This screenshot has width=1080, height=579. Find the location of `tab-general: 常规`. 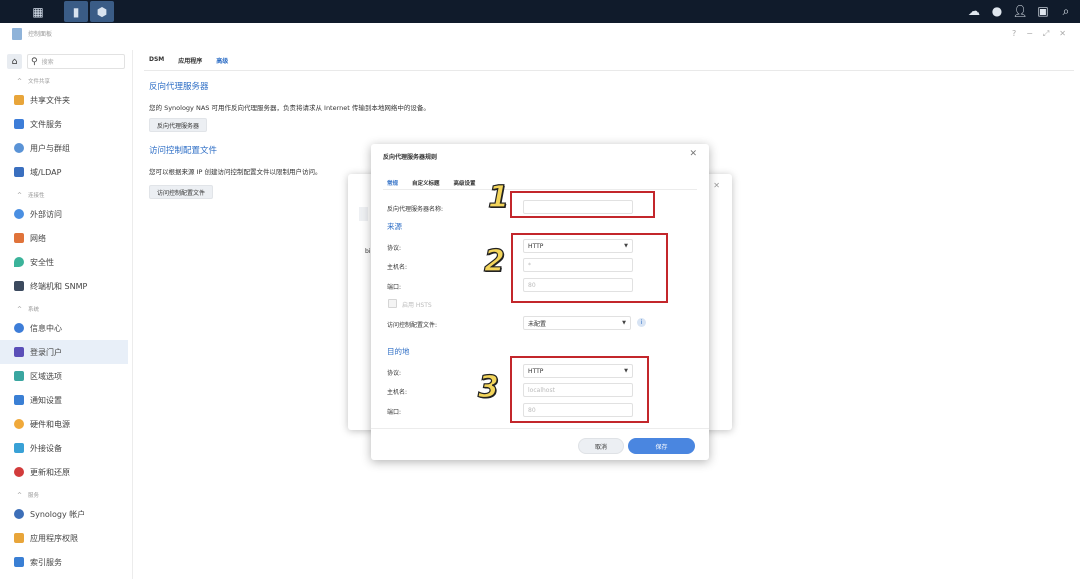

tab-general: 常规 is located at coordinates (392, 183).